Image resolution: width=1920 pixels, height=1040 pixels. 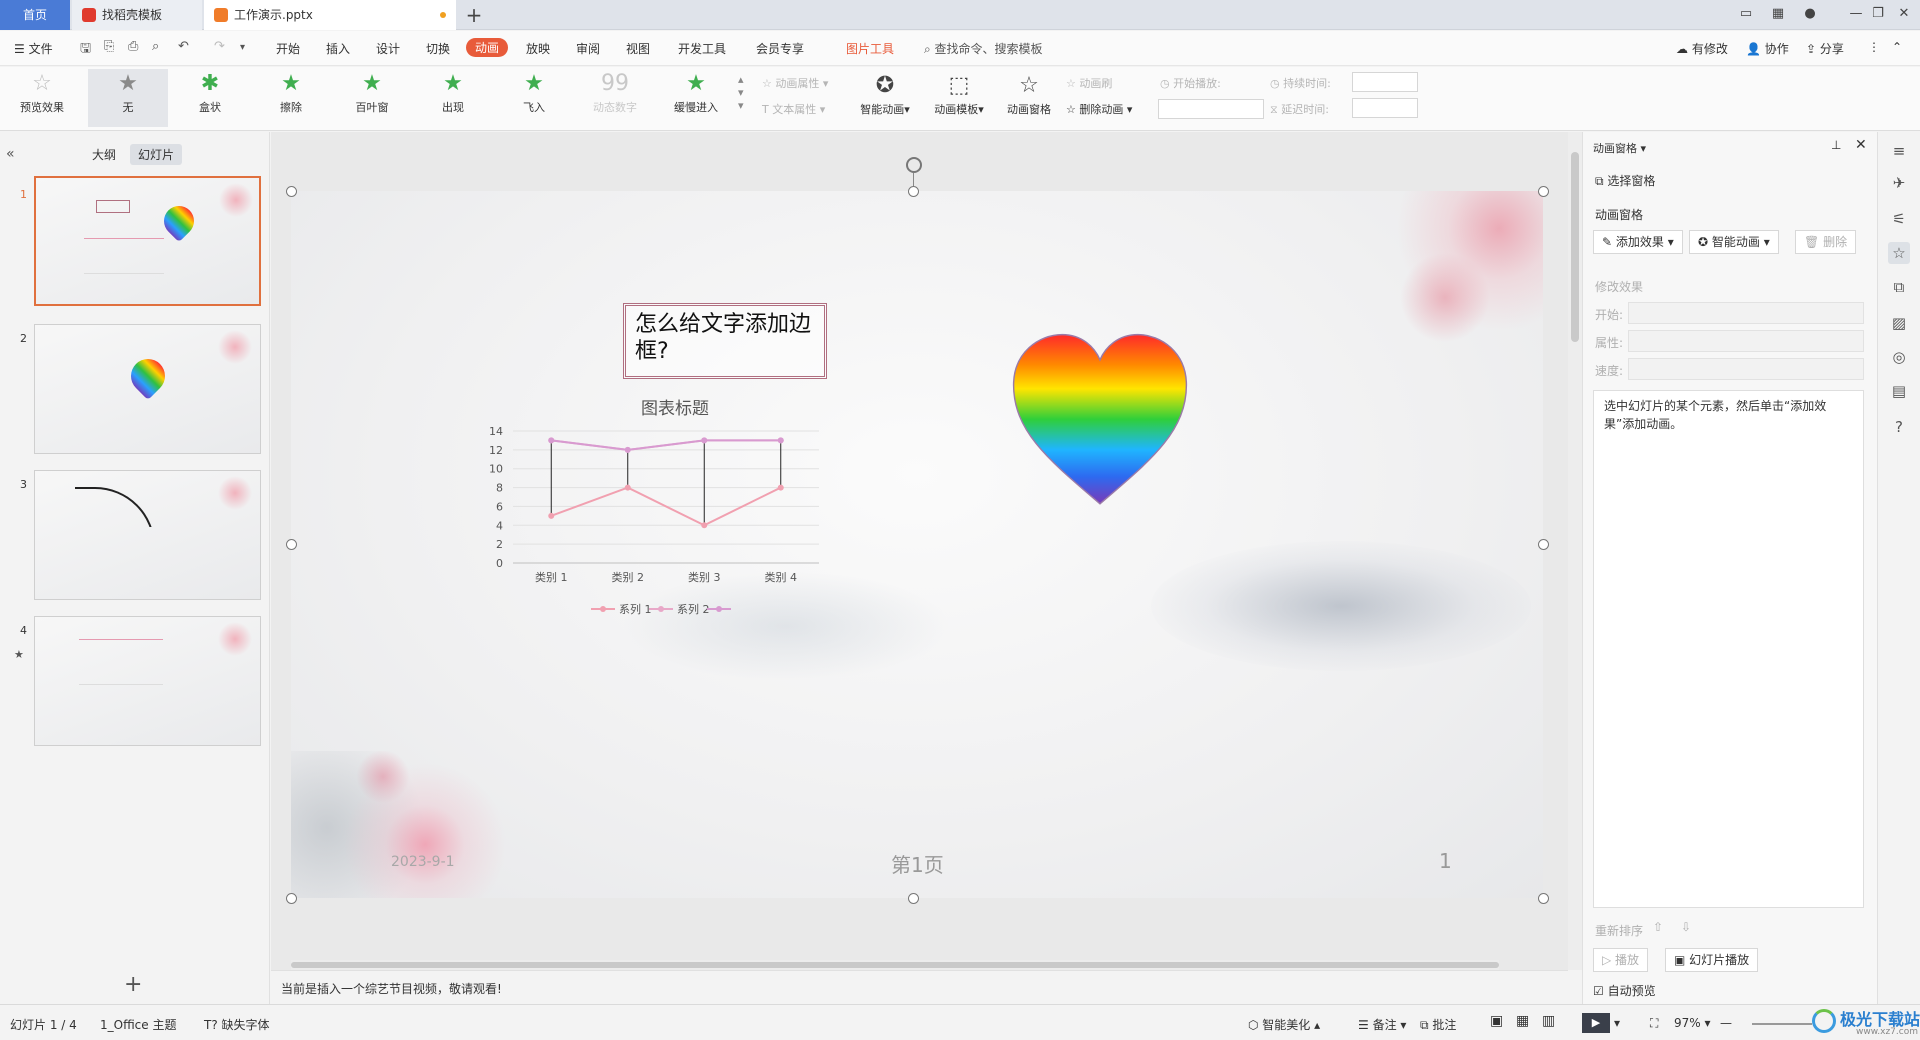 I want to click on play-slideshow-button: ▶, so click(x=1596, y=1023).